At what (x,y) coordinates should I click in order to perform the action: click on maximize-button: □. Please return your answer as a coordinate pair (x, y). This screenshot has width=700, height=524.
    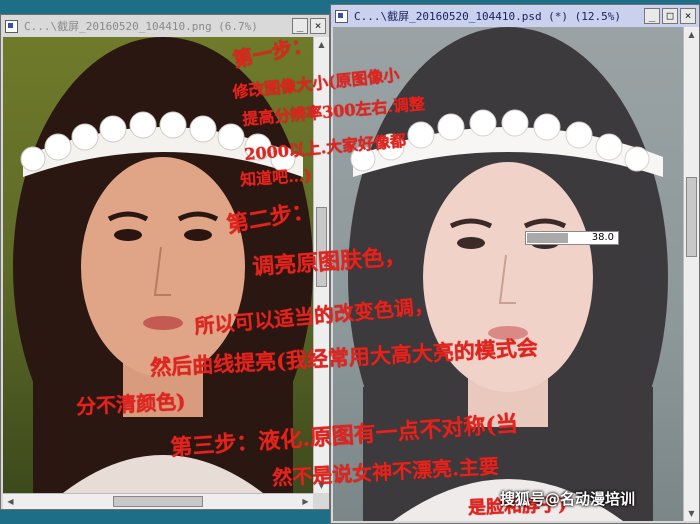
    Looking at the image, I should click on (670, 16).